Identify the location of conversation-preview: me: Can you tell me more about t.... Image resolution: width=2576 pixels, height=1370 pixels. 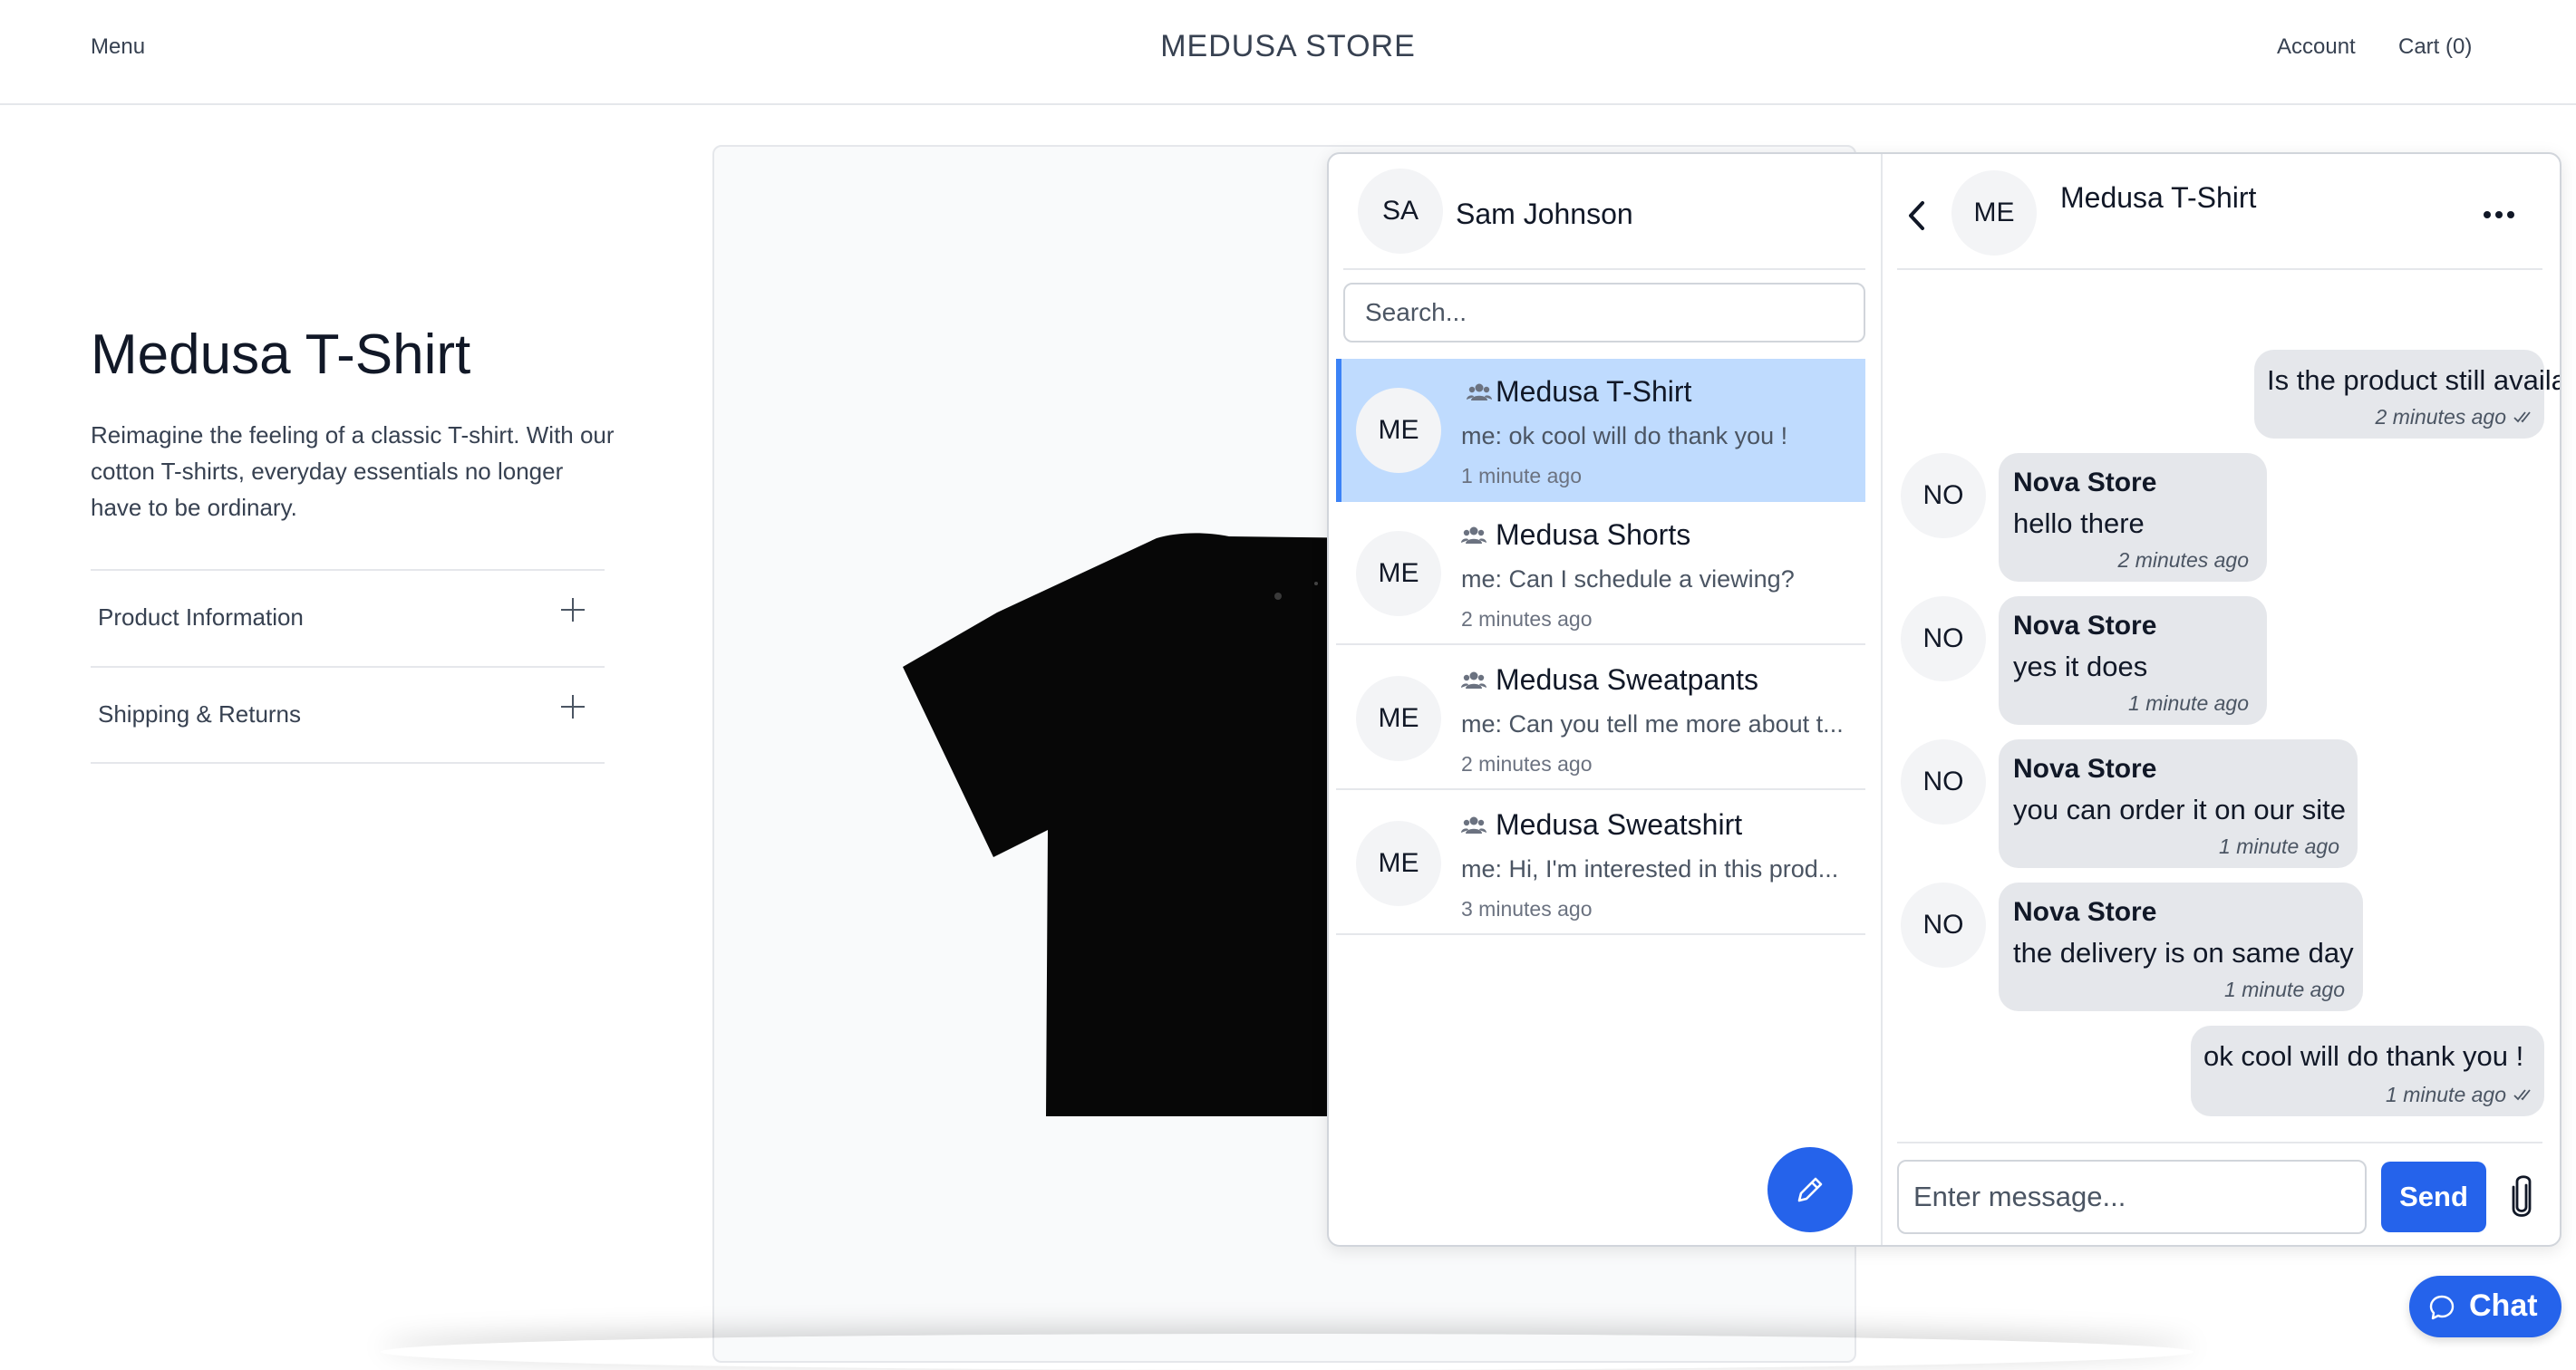
(1652, 724).